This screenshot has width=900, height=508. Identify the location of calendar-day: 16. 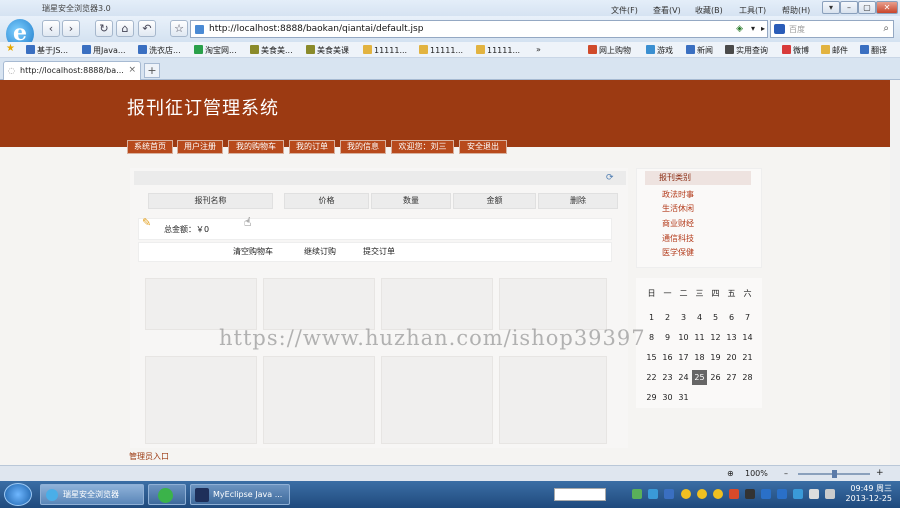
(667, 357).